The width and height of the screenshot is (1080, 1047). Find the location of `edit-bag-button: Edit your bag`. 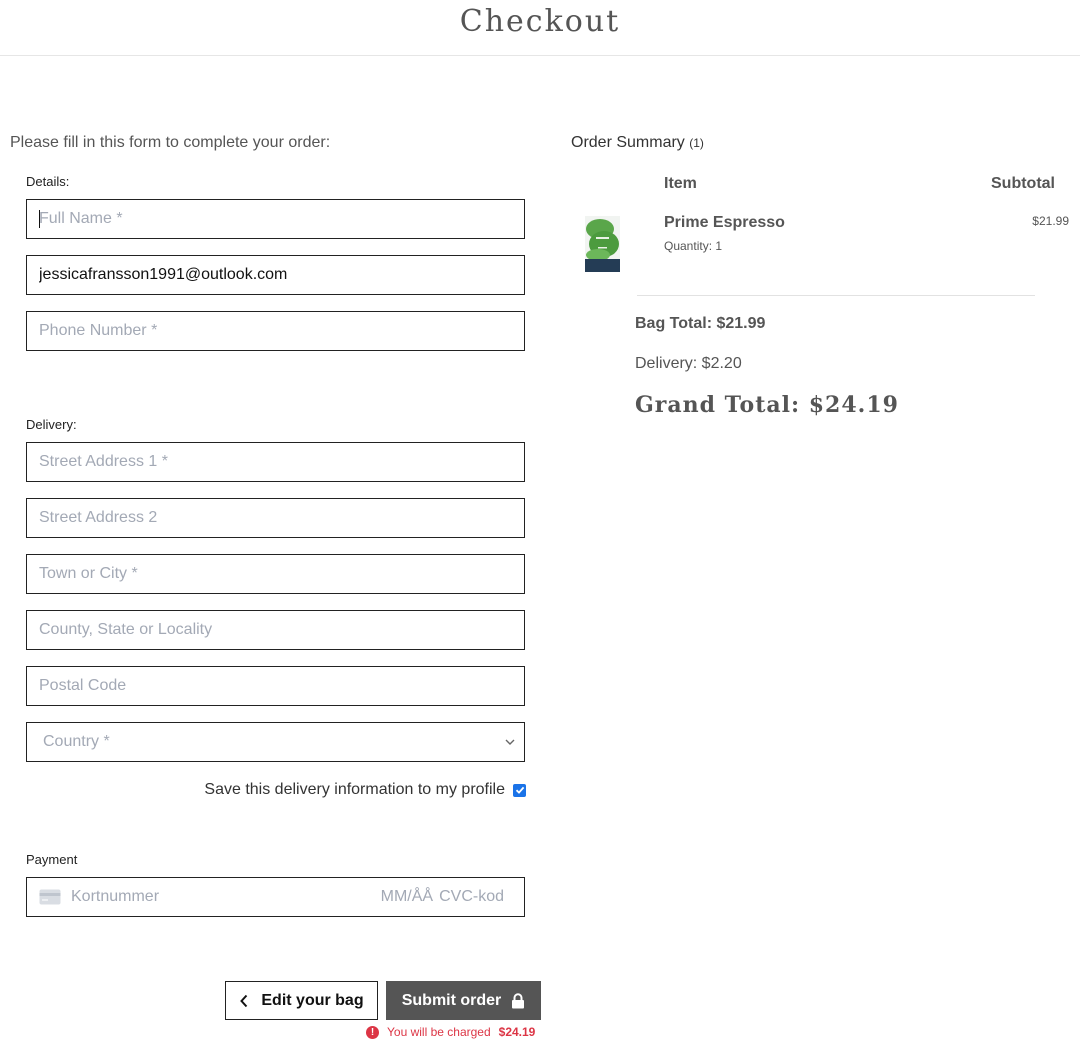

edit-bag-button: Edit your bag is located at coordinates (301, 1000).